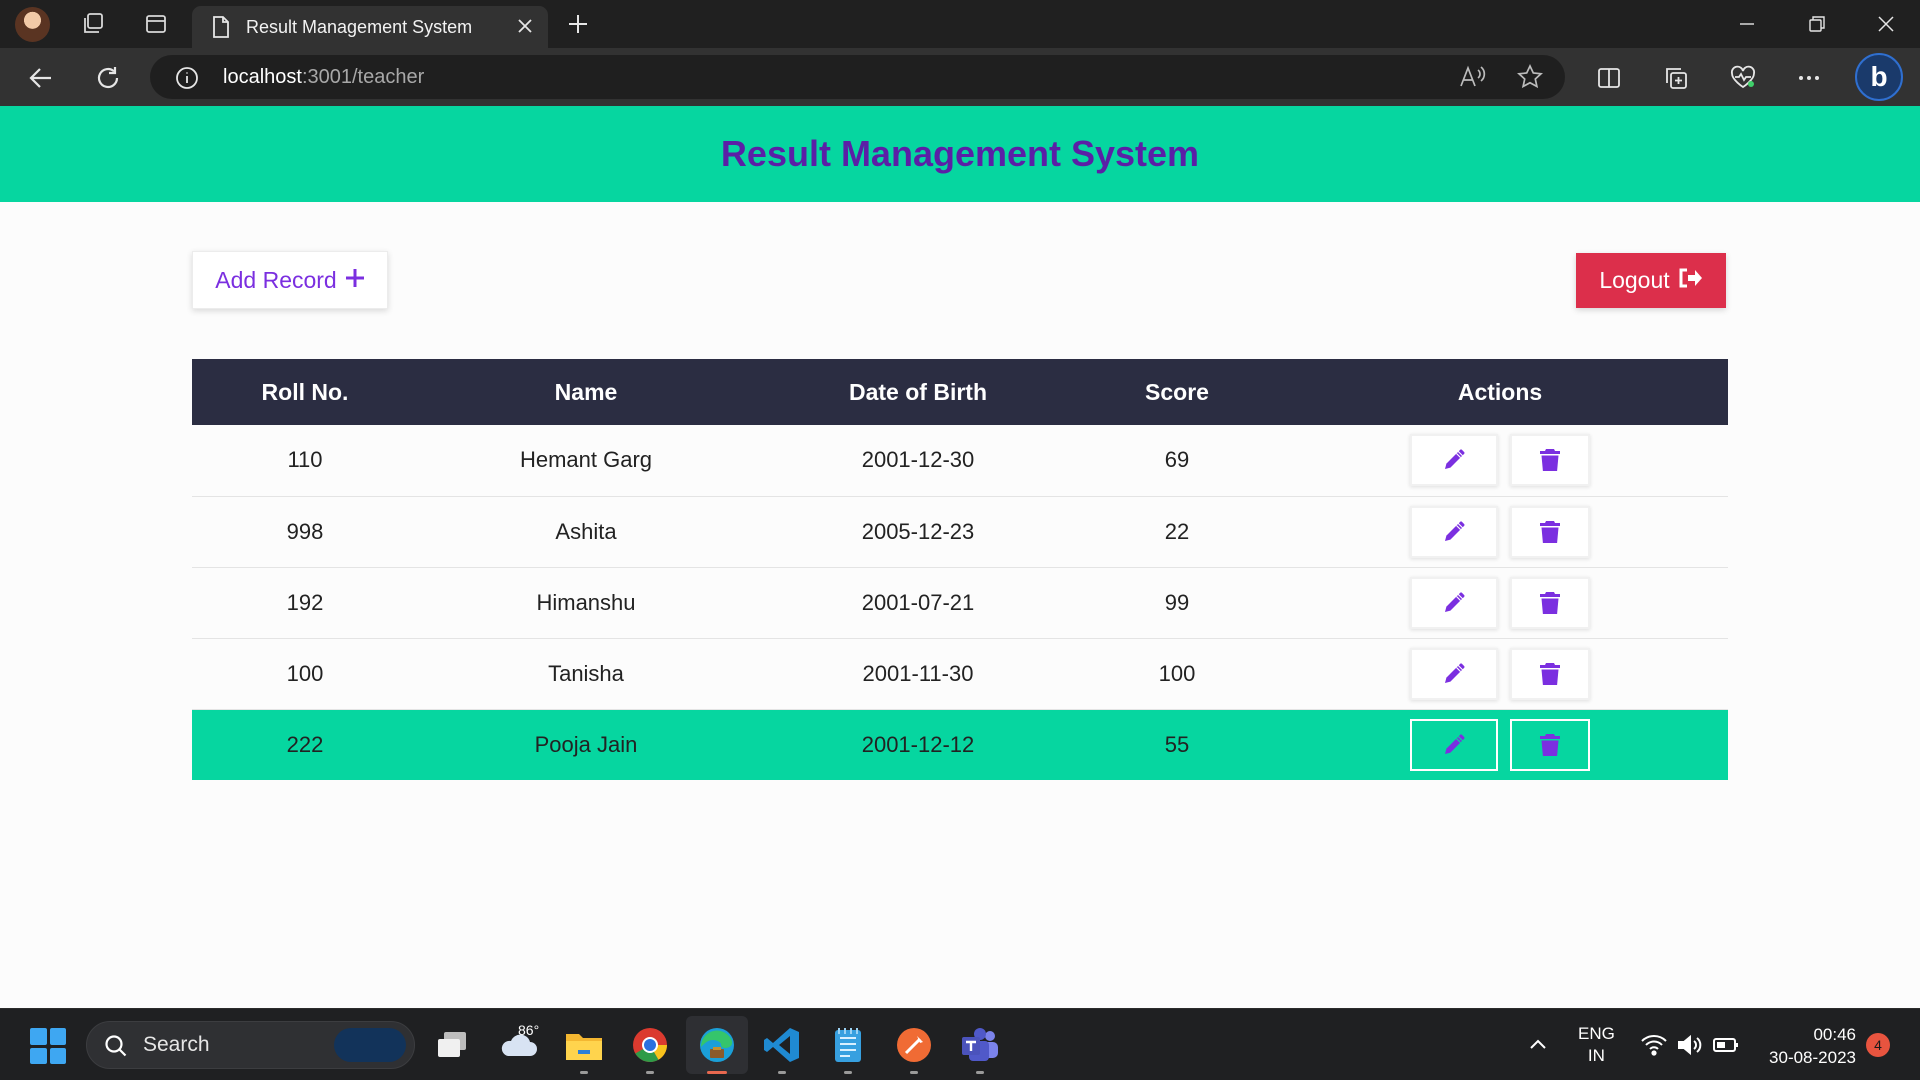  What do you see at coordinates (355, 280) in the screenshot?
I see `plus-icon` at bounding box center [355, 280].